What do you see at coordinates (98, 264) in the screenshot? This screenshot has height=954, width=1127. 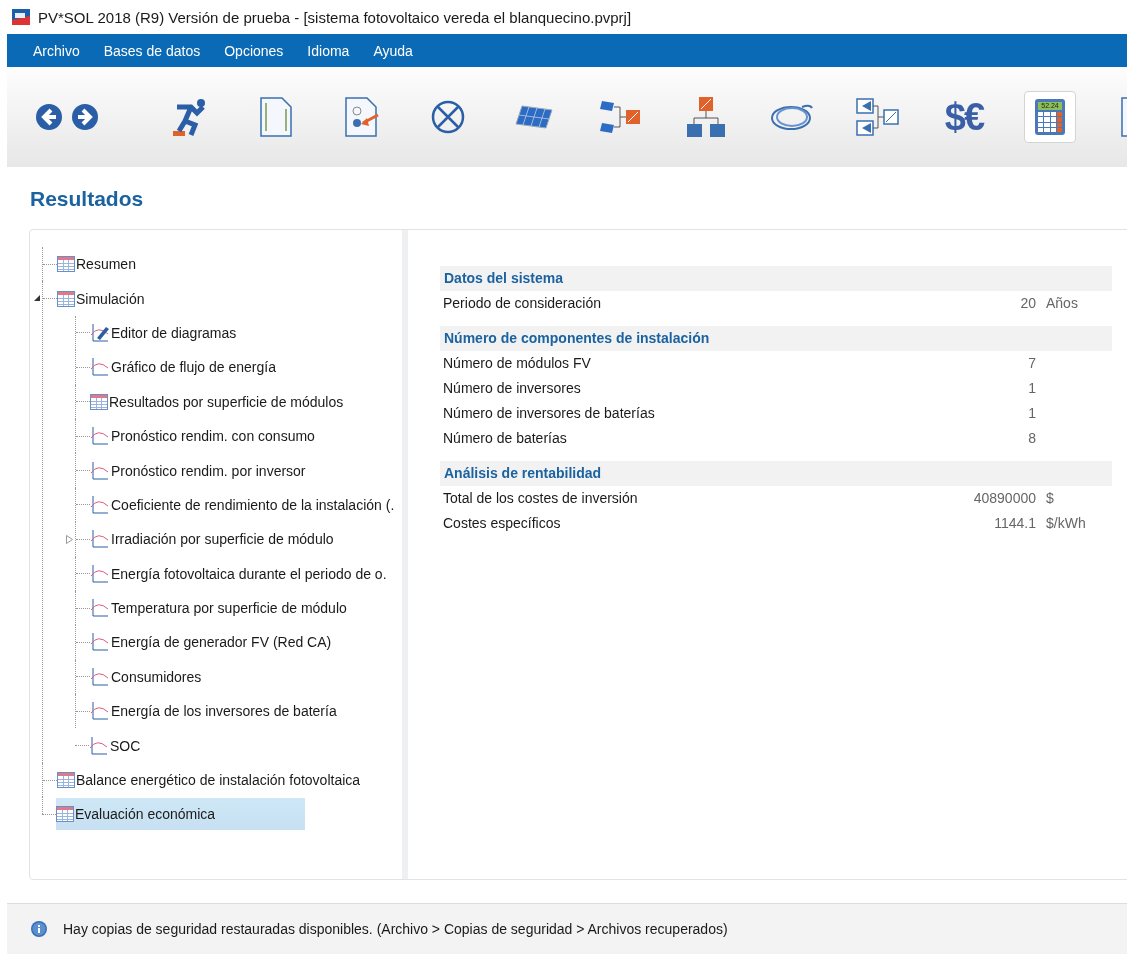 I see `tree-item: Resumen` at bounding box center [98, 264].